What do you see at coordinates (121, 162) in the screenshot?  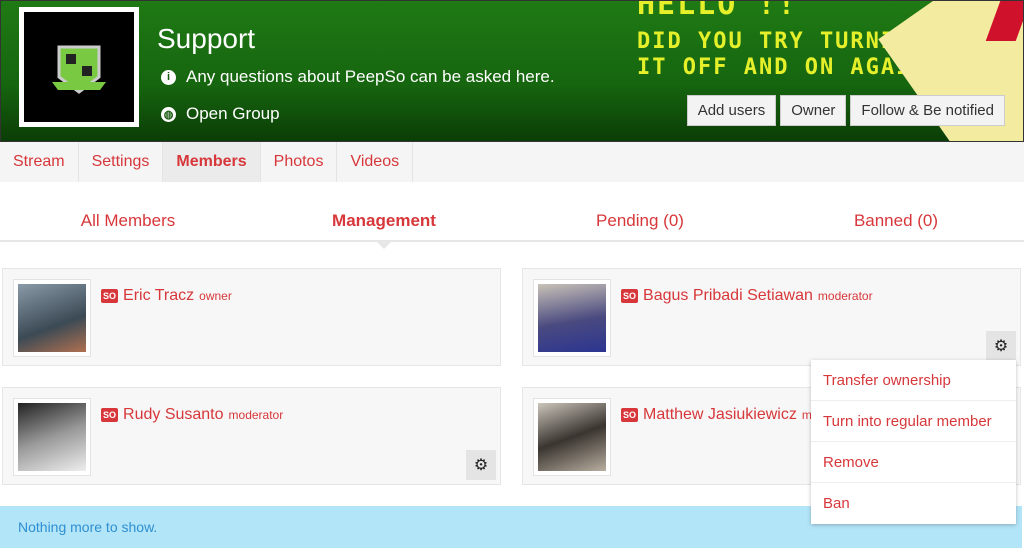 I see `tab-settings: Settings` at bounding box center [121, 162].